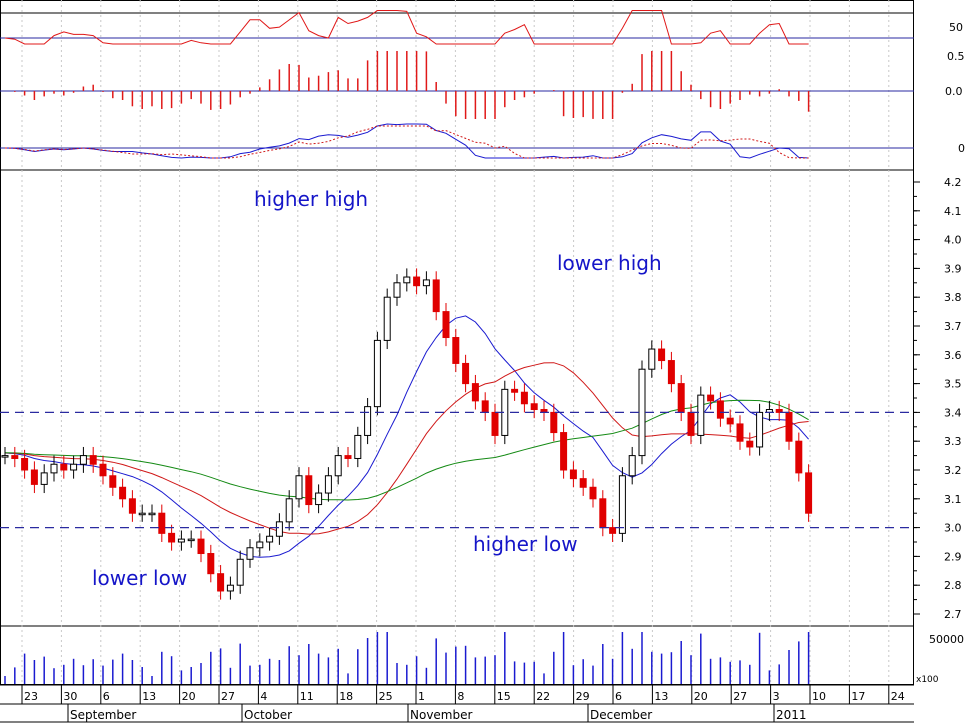 The image size is (971, 723). Describe the element at coordinates (149, 696) in the screenshot. I see `x-tick-label: 13` at that location.